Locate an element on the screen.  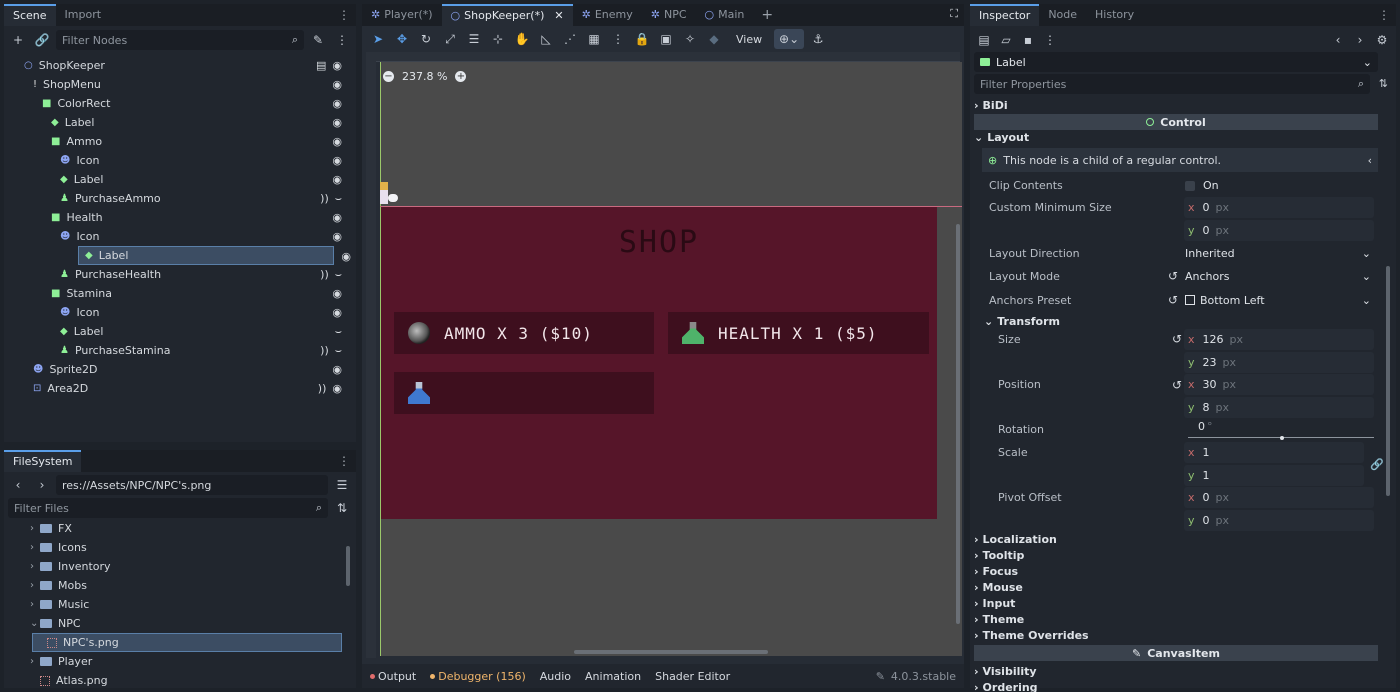
scene-options-icon: ⋮ is located at coordinates (342, 40).